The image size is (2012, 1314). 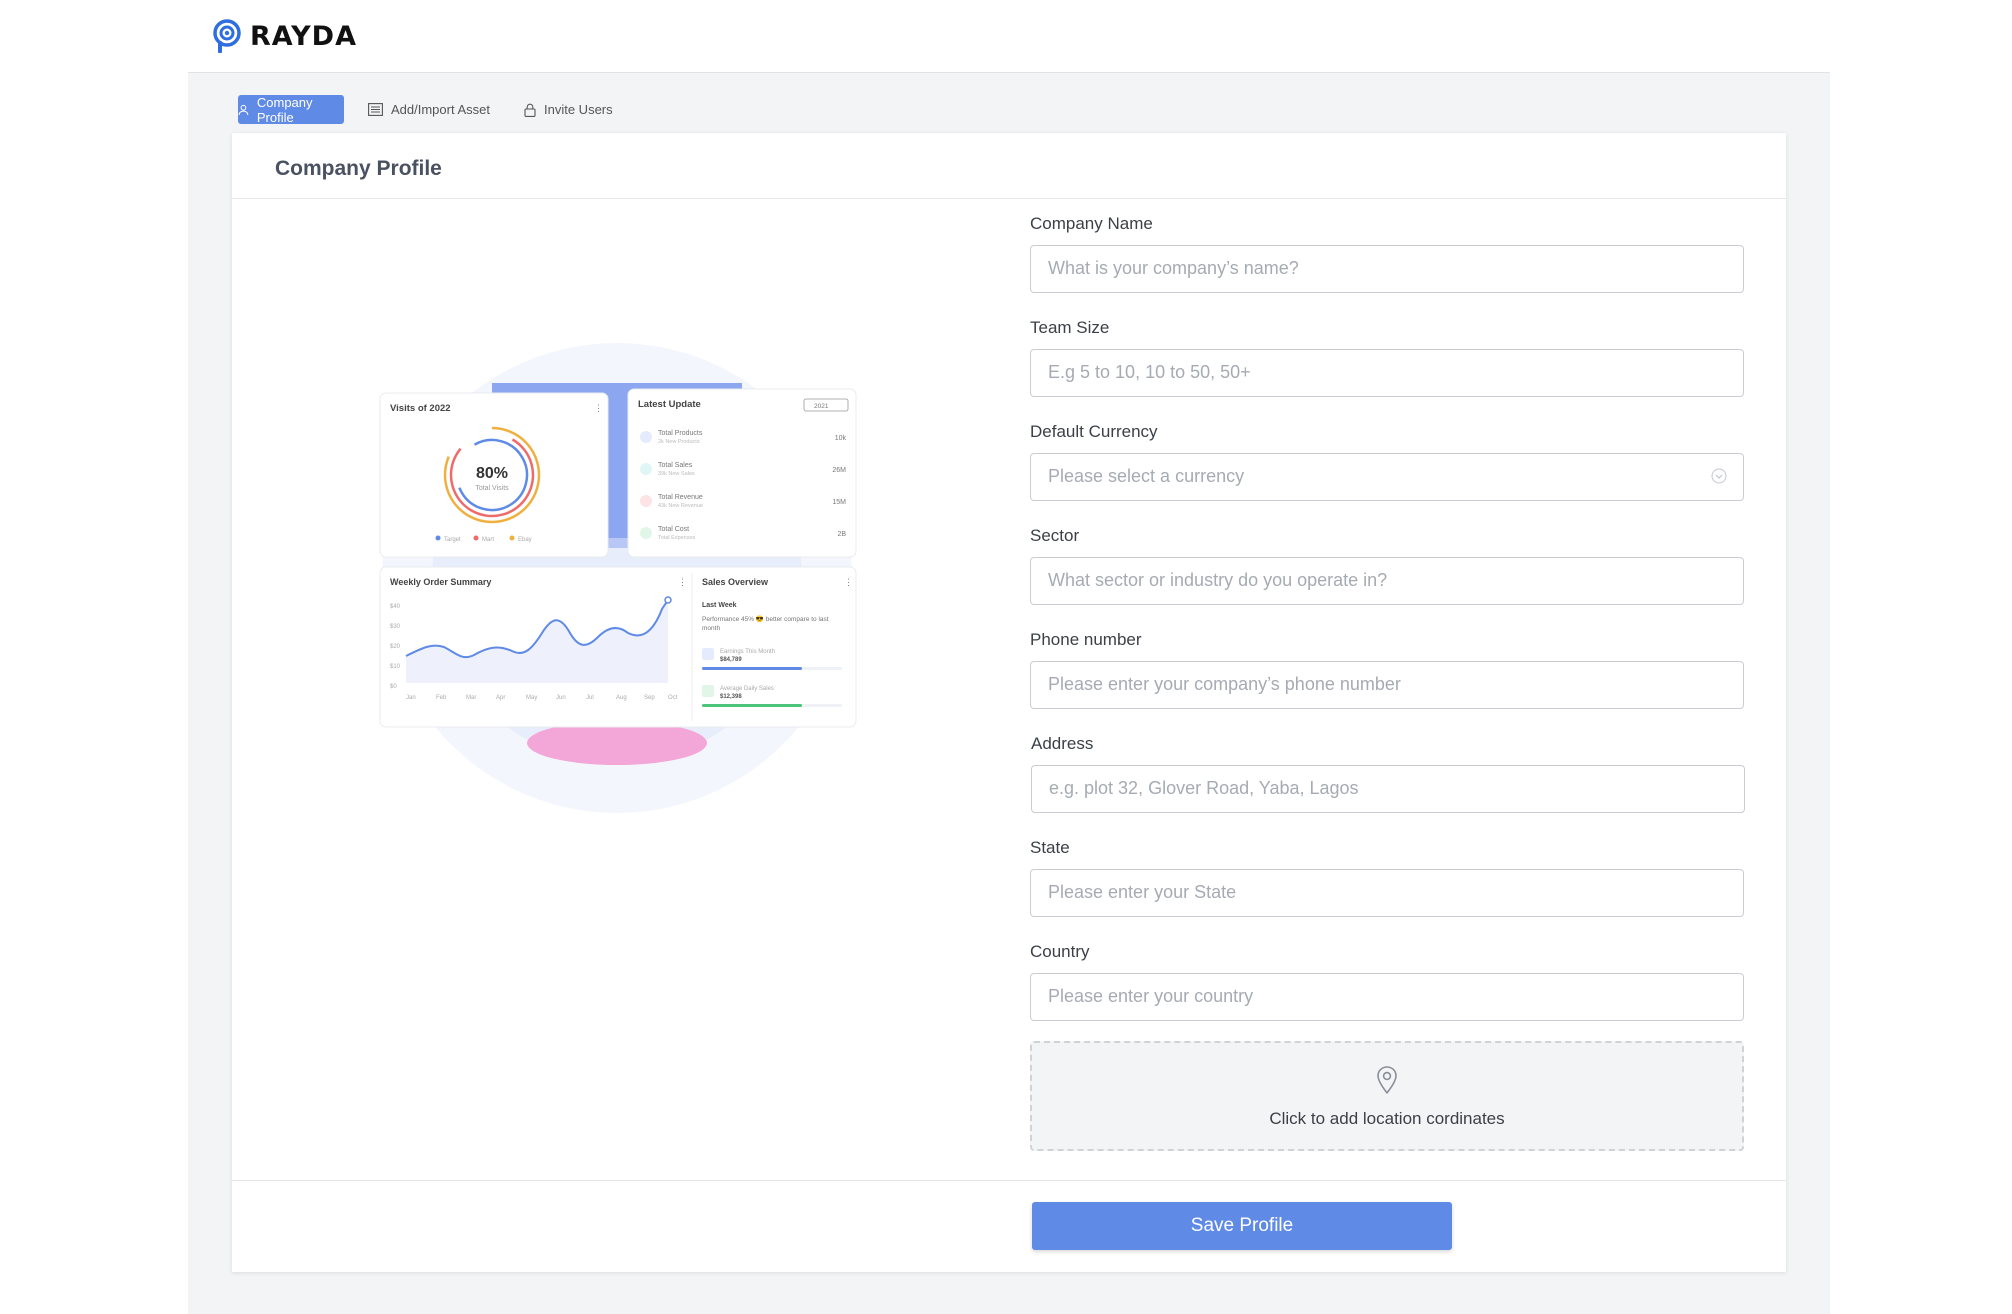 What do you see at coordinates (1055, 535) in the screenshot?
I see `sector-label: Sector` at bounding box center [1055, 535].